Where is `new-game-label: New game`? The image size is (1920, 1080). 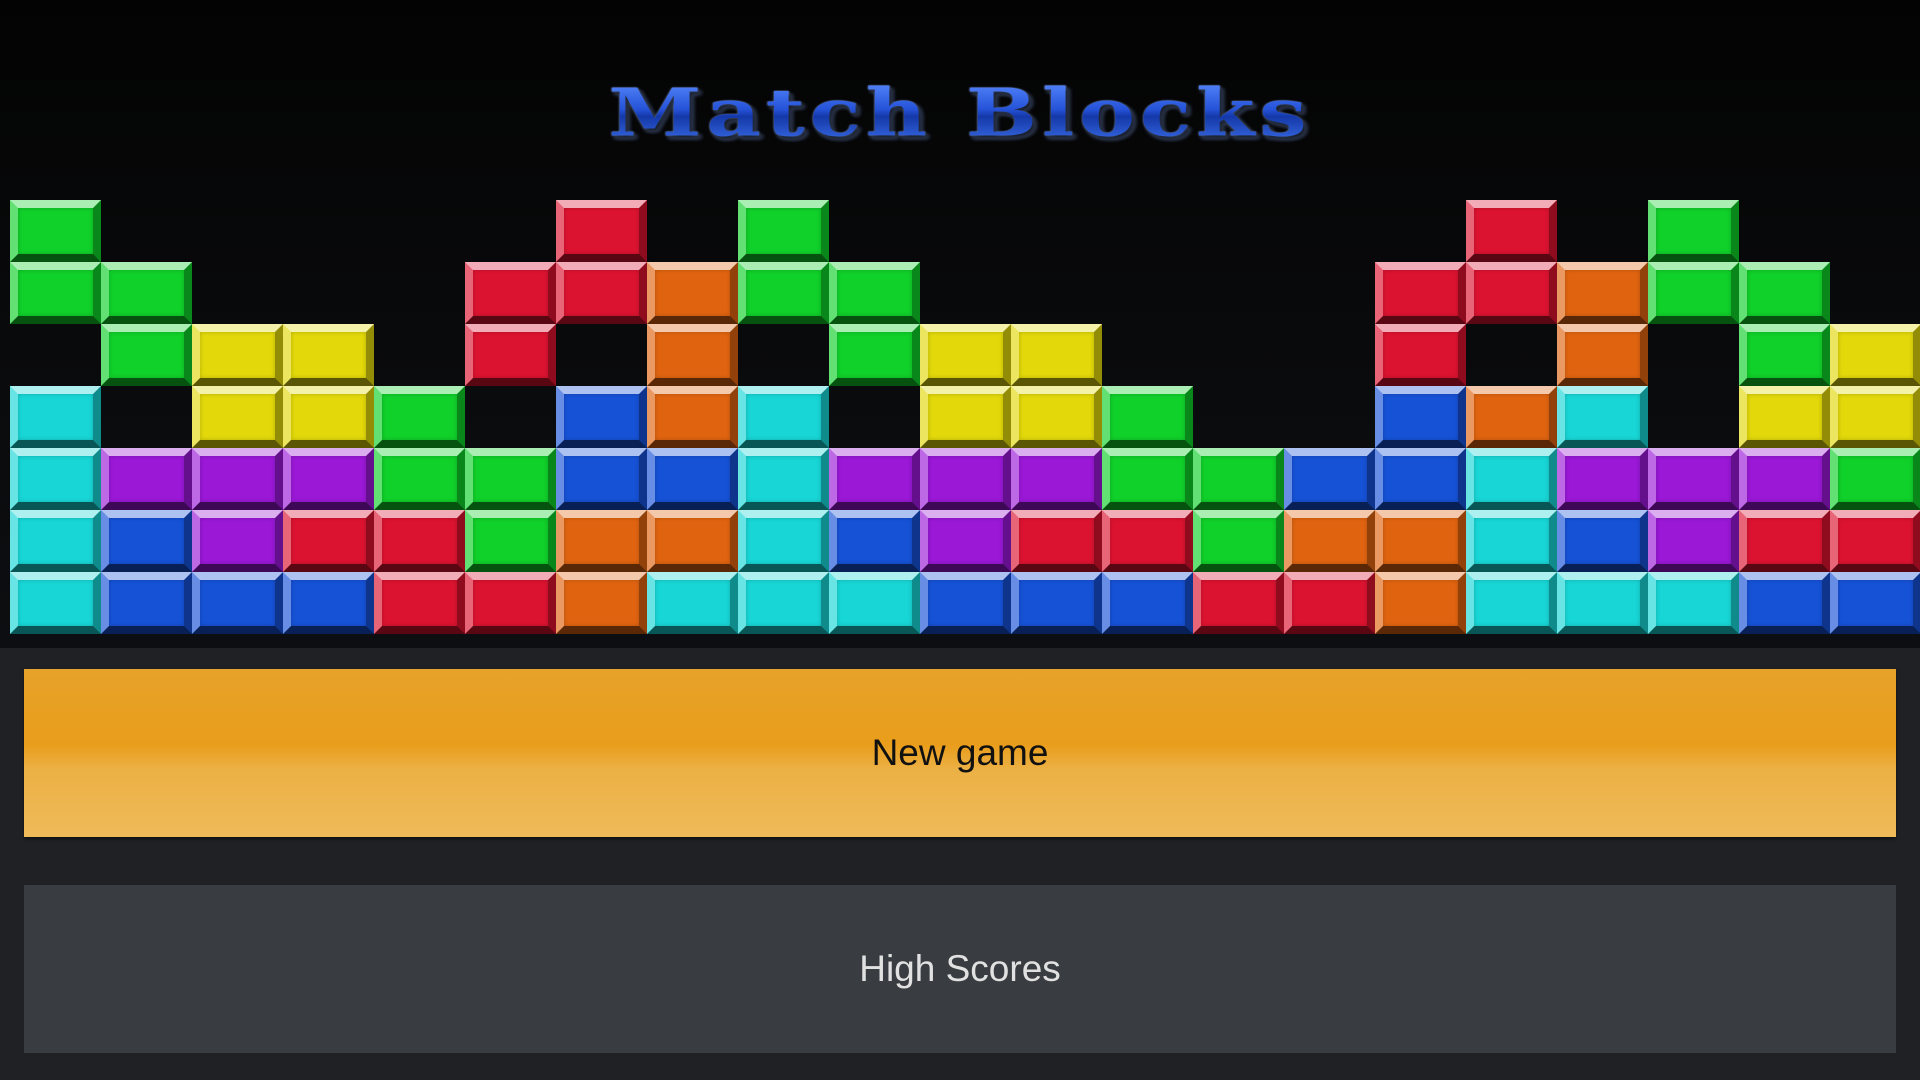
new-game-label: New game is located at coordinates (960, 752).